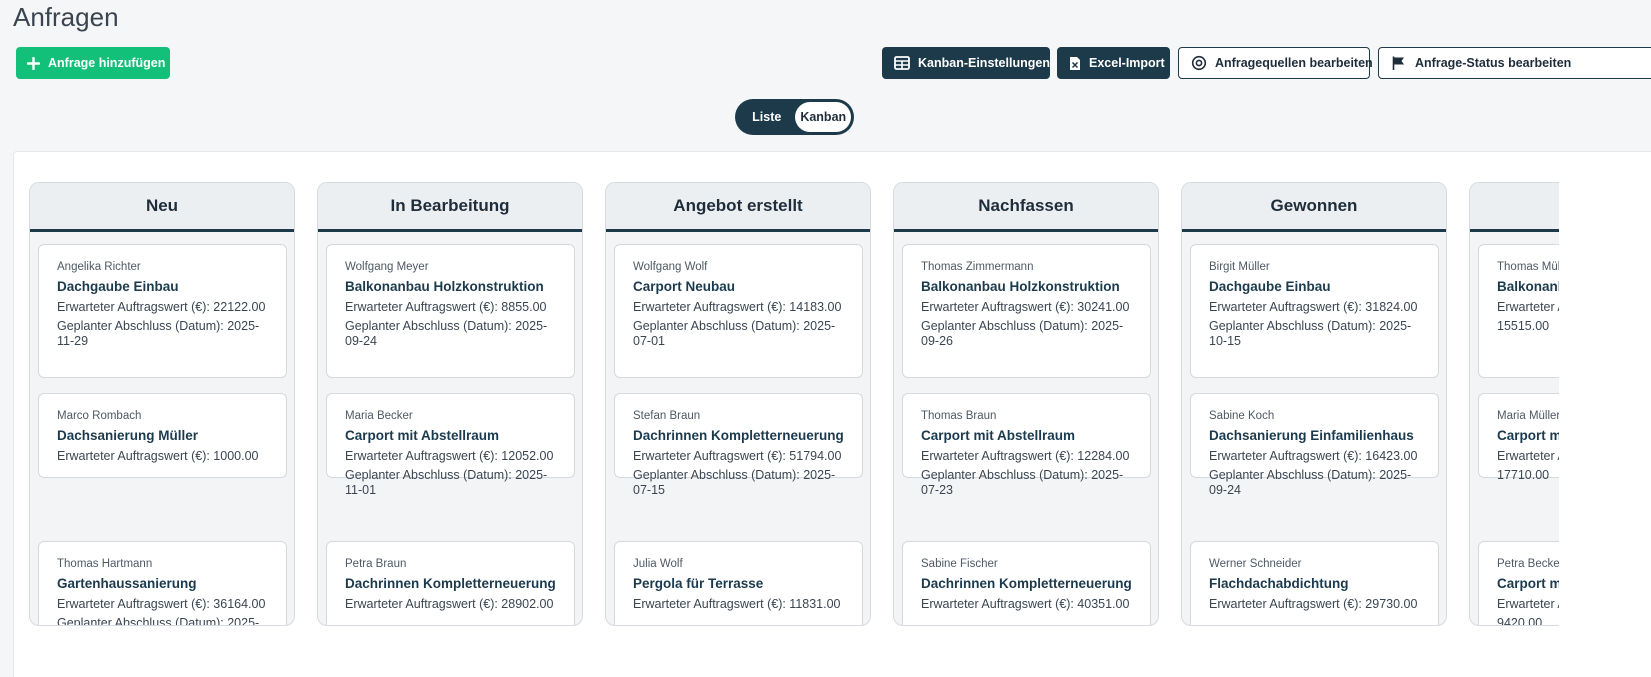  Describe the element at coordinates (1025, 604) in the screenshot. I see `card-expected-value: Erwarteter Auftragswert (€): 40351.00` at that location.